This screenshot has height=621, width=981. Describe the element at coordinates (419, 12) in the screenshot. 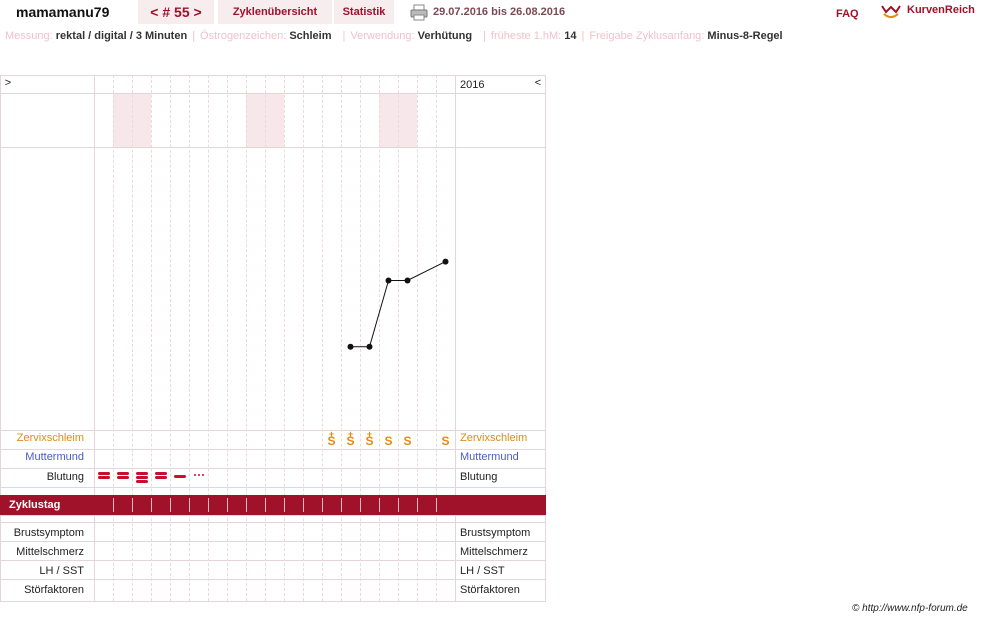

I see `printer-icon` at that location.